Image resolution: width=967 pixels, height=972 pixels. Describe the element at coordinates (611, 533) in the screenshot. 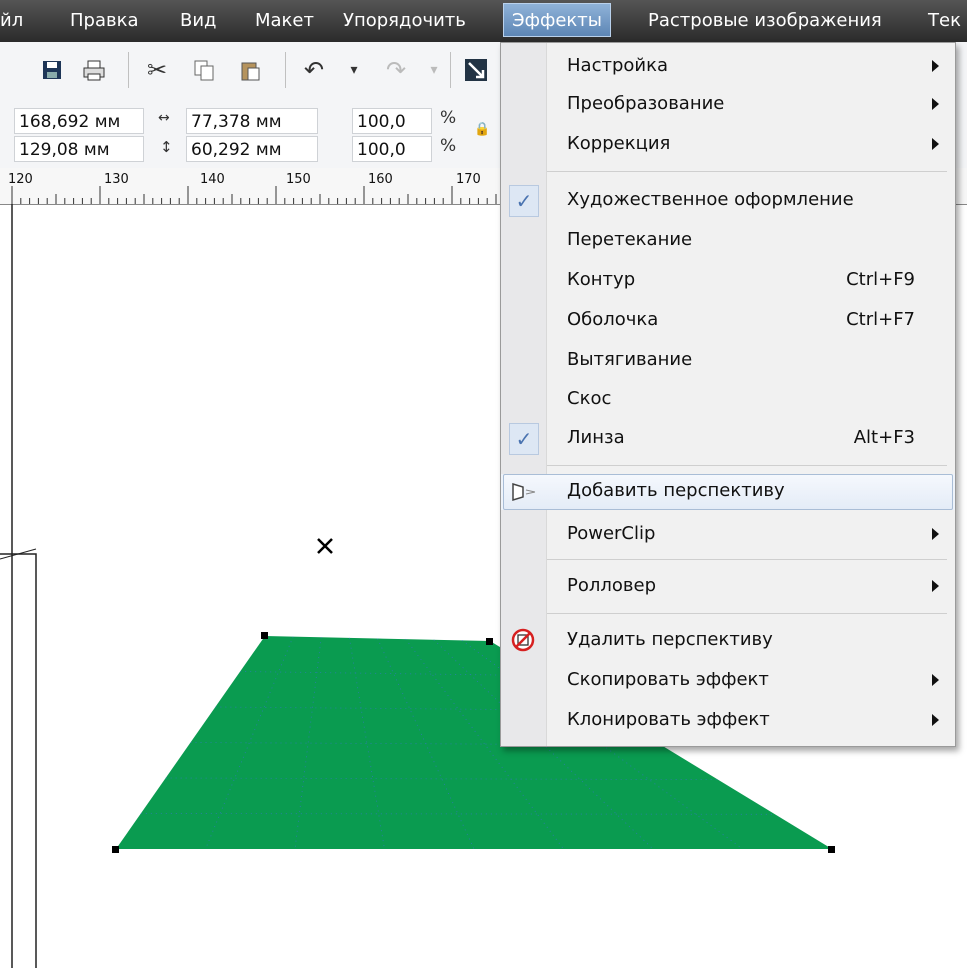

I see `menu-item-label: PowerClip` at that location.